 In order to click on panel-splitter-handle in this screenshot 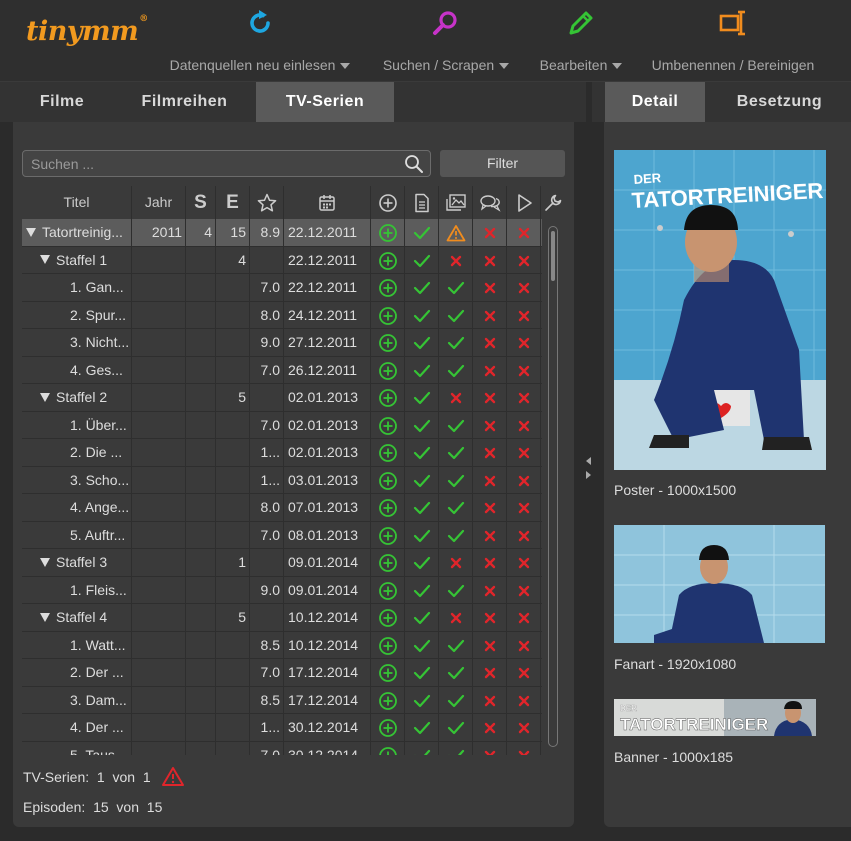, I will do `click(588, 470)`.